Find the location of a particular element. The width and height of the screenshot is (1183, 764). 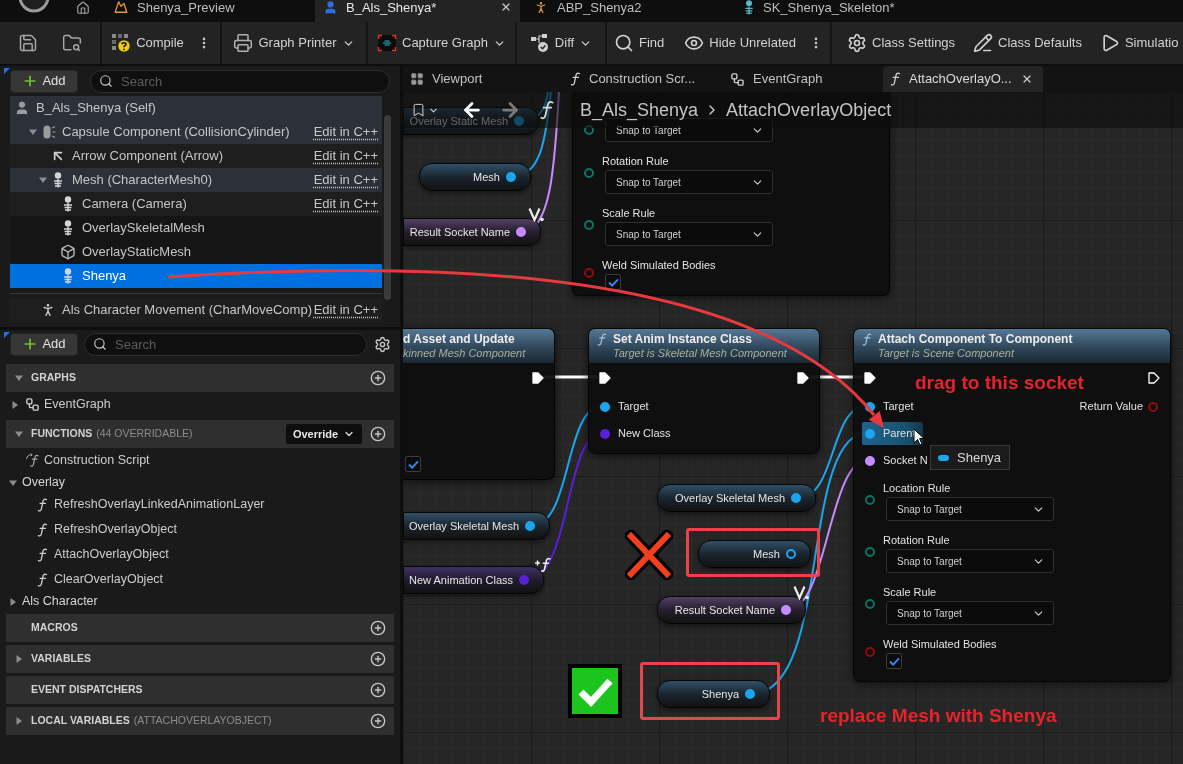

section-header: MACROS is located at coordinates (200, 628).